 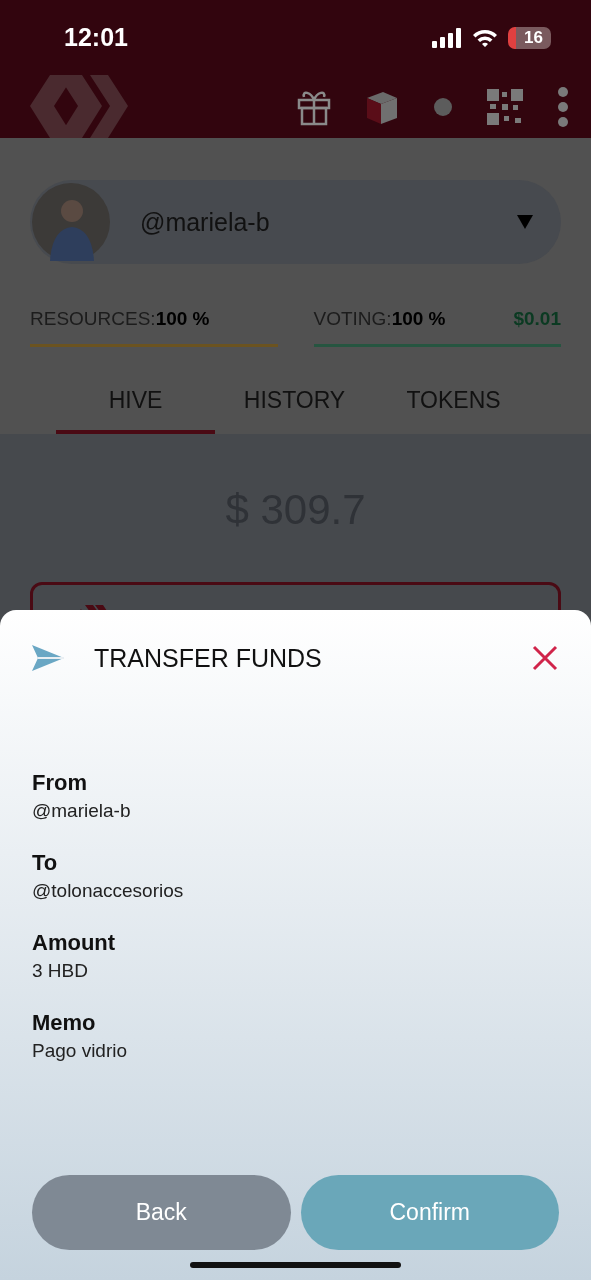 What do you see at coordinates (545, 658) in the screenshot?
I see `close-button` at bounding box center [545, 658].